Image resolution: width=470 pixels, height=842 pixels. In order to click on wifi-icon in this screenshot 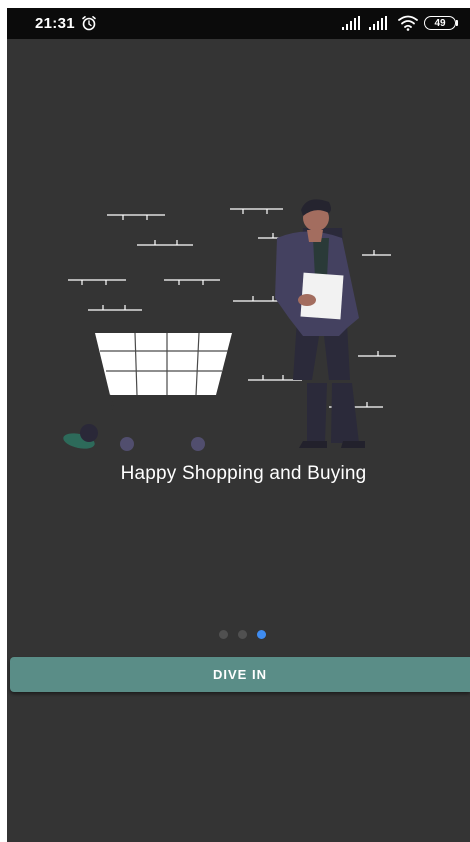, I will do `click(408, 23)`.